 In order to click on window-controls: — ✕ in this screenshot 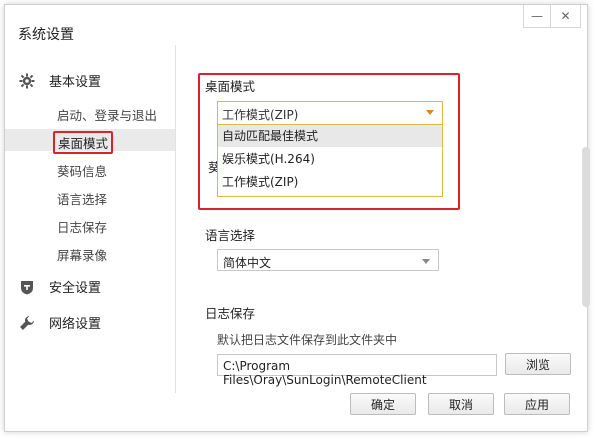, I will do `click(552, 16)`.